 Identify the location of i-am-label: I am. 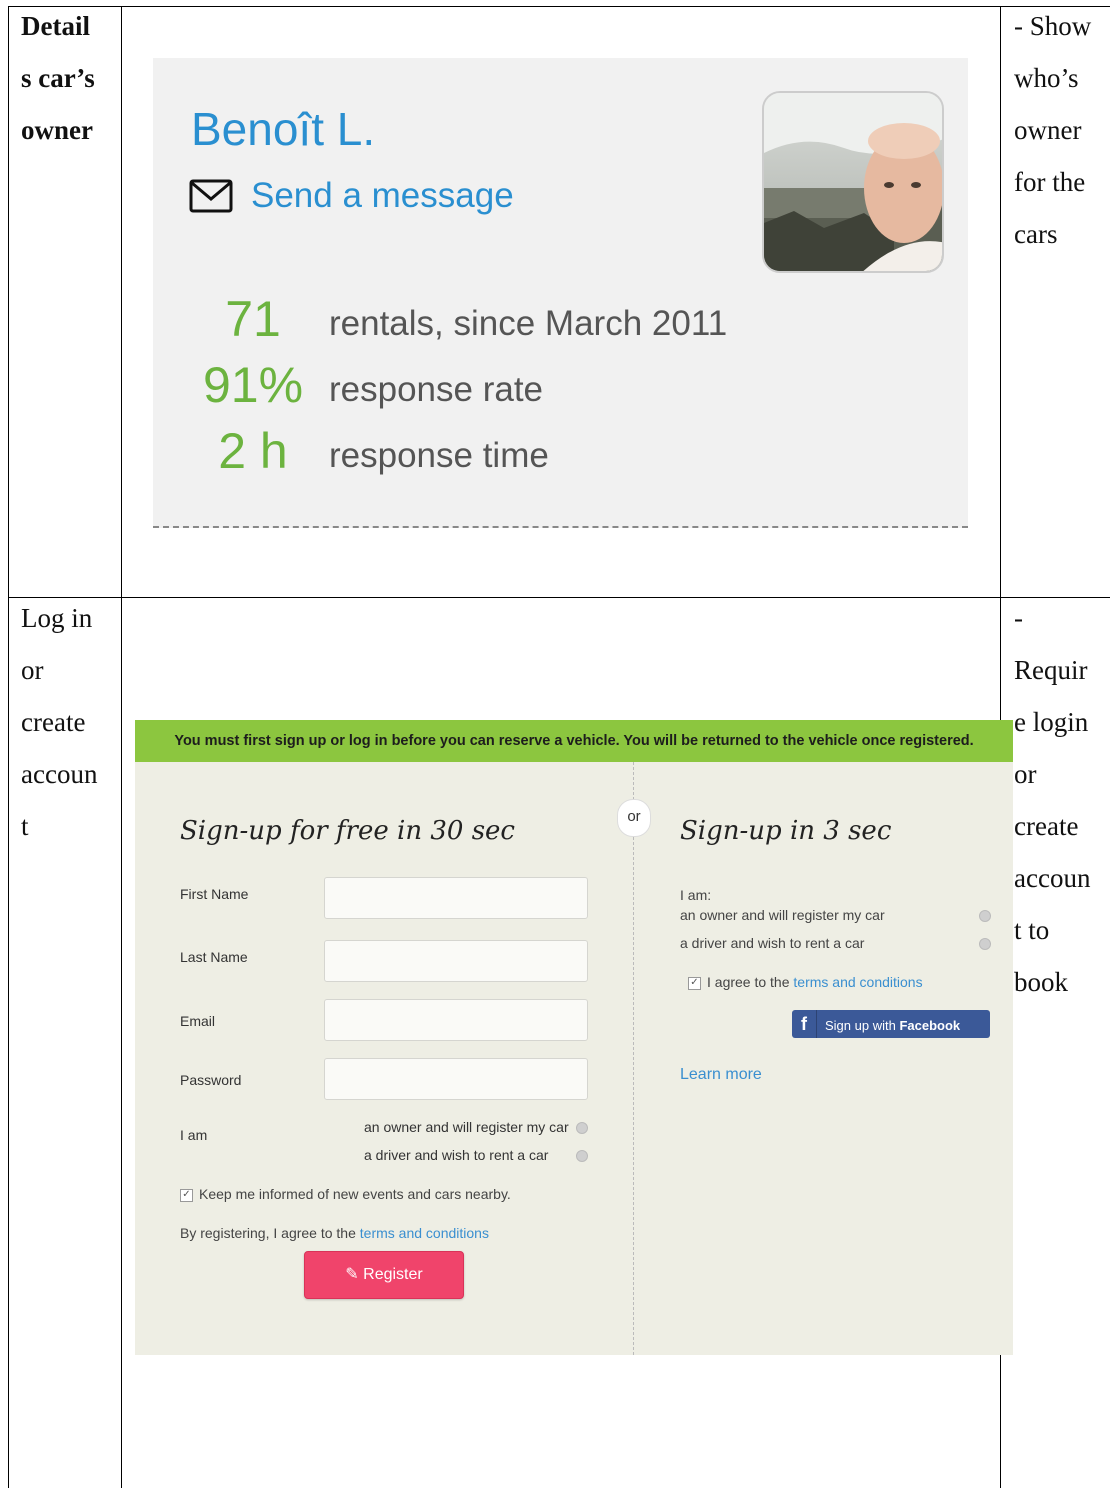
(194, 1135).